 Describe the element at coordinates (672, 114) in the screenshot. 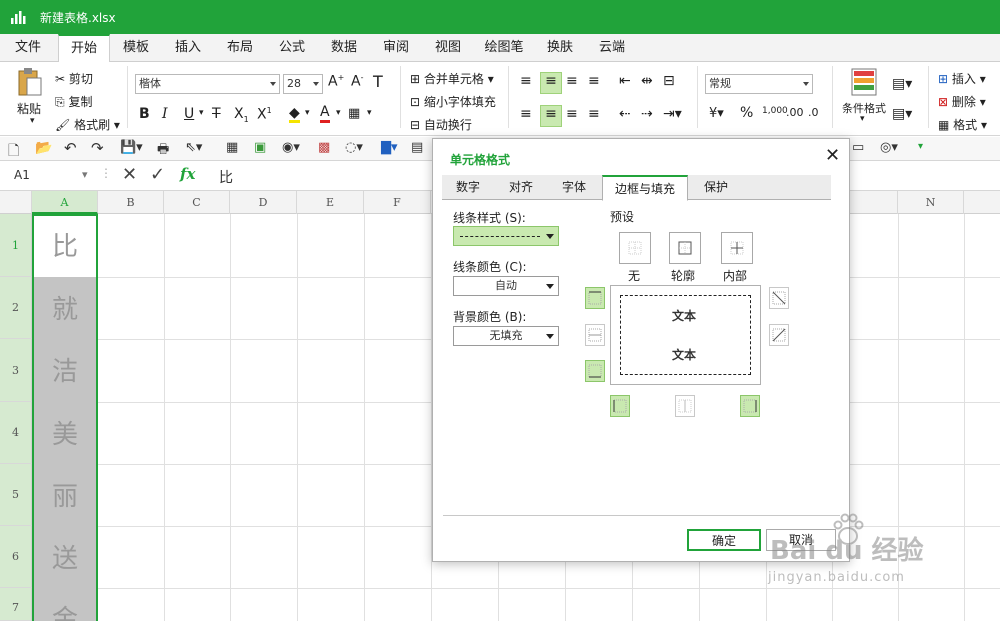

I see `text-direction-icon: ⇥▾` at that location.